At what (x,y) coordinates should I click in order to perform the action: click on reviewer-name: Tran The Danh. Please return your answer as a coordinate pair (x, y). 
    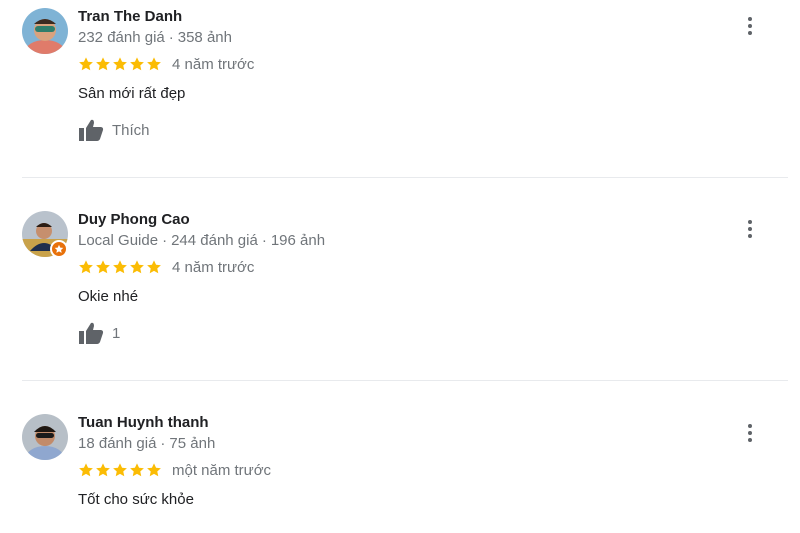
    Looking at the image, I should click on (130, 16).